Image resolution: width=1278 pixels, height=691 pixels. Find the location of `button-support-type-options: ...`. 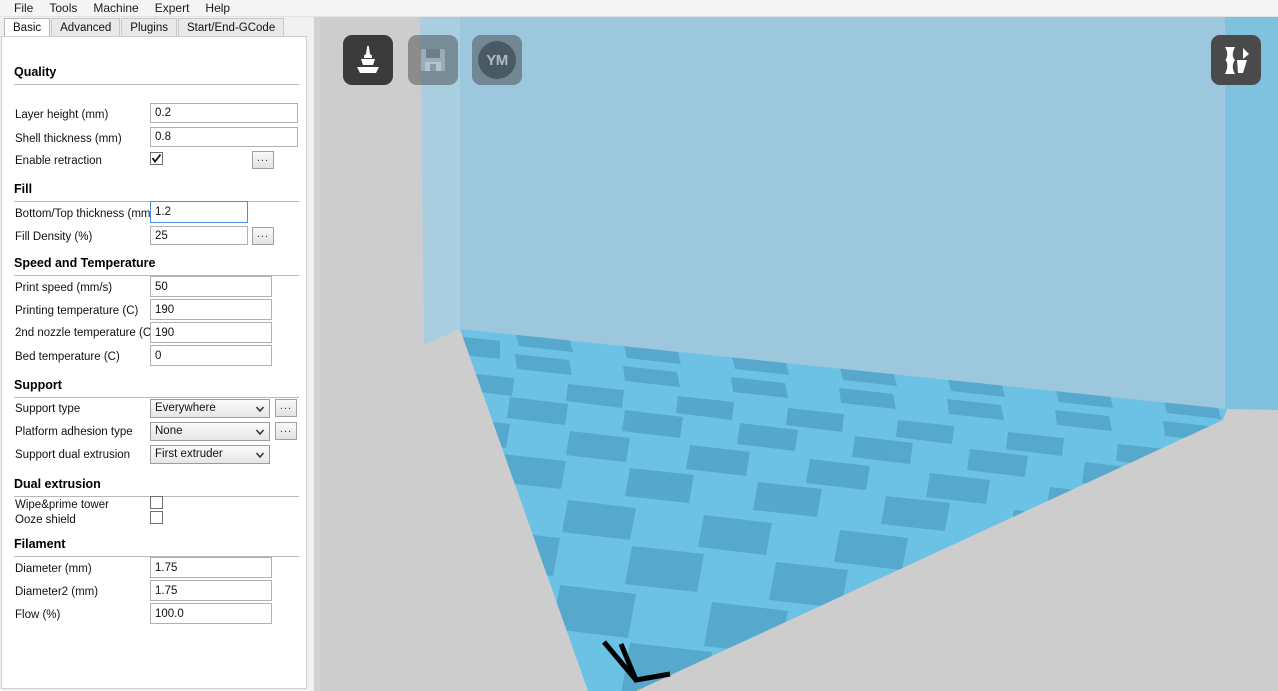

button-support-type-options: ... is located at coordinates (286, 408).